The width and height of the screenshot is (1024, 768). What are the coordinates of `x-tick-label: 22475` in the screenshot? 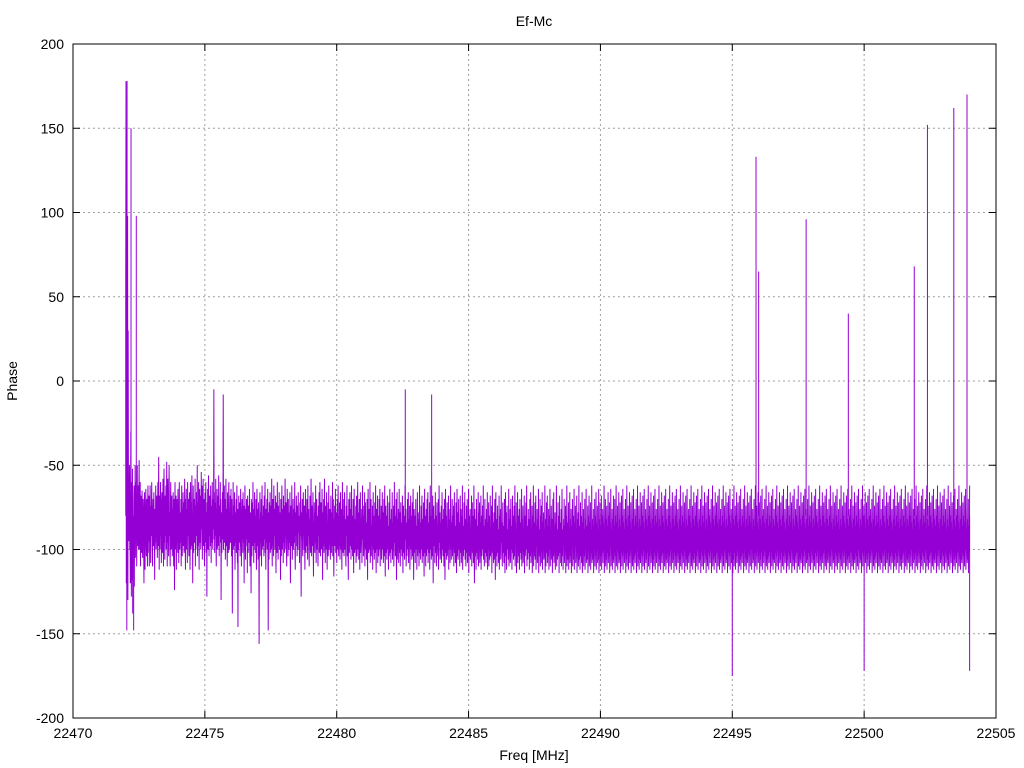 It's located at (204, 733).